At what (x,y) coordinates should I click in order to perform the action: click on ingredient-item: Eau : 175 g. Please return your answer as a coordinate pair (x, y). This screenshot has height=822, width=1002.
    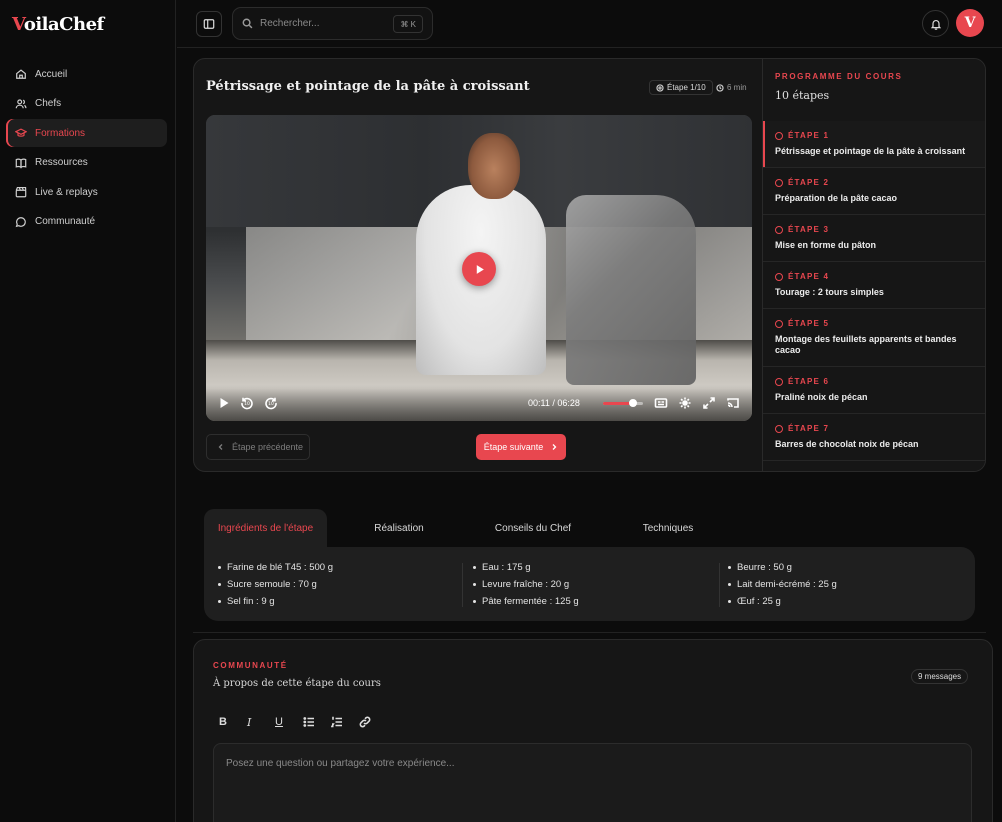
    Looking at the image, I should click on (526, 567).